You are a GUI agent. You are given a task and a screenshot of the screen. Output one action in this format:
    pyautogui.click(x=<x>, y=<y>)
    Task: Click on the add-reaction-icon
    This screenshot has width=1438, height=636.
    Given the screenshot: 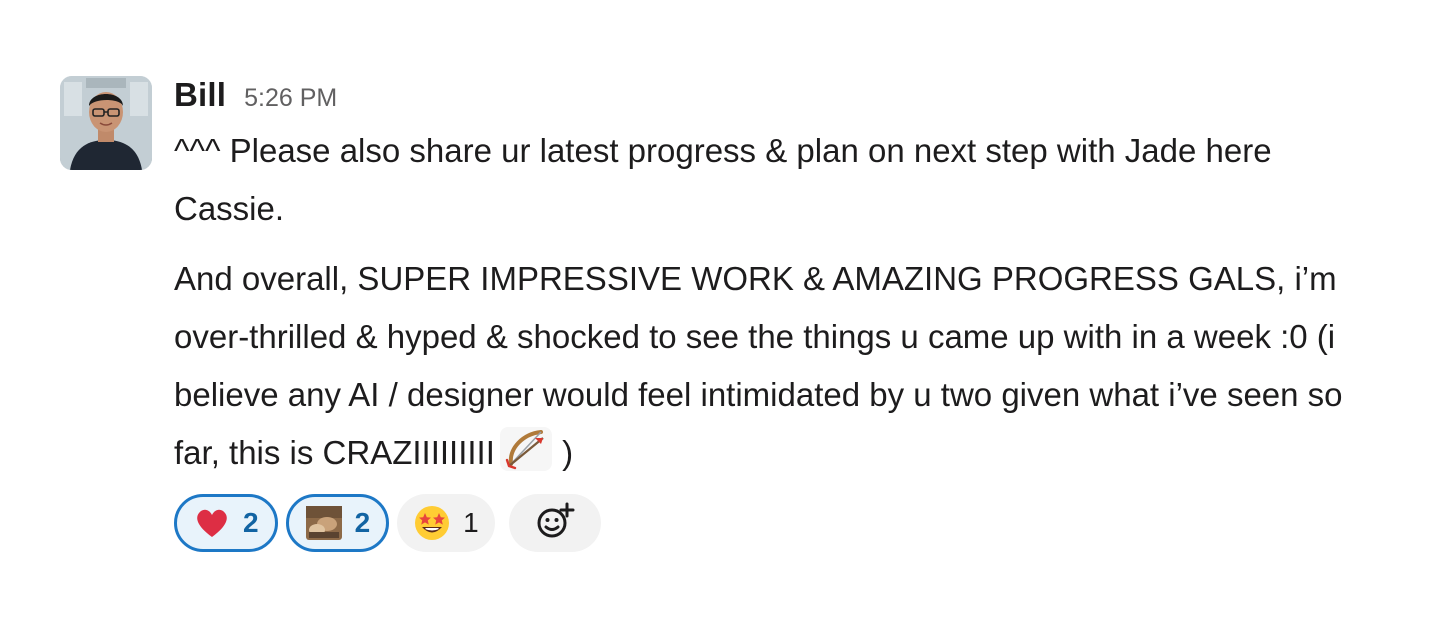 What is the action you would take?
    pyautogui.click(x=555, y=523)
    